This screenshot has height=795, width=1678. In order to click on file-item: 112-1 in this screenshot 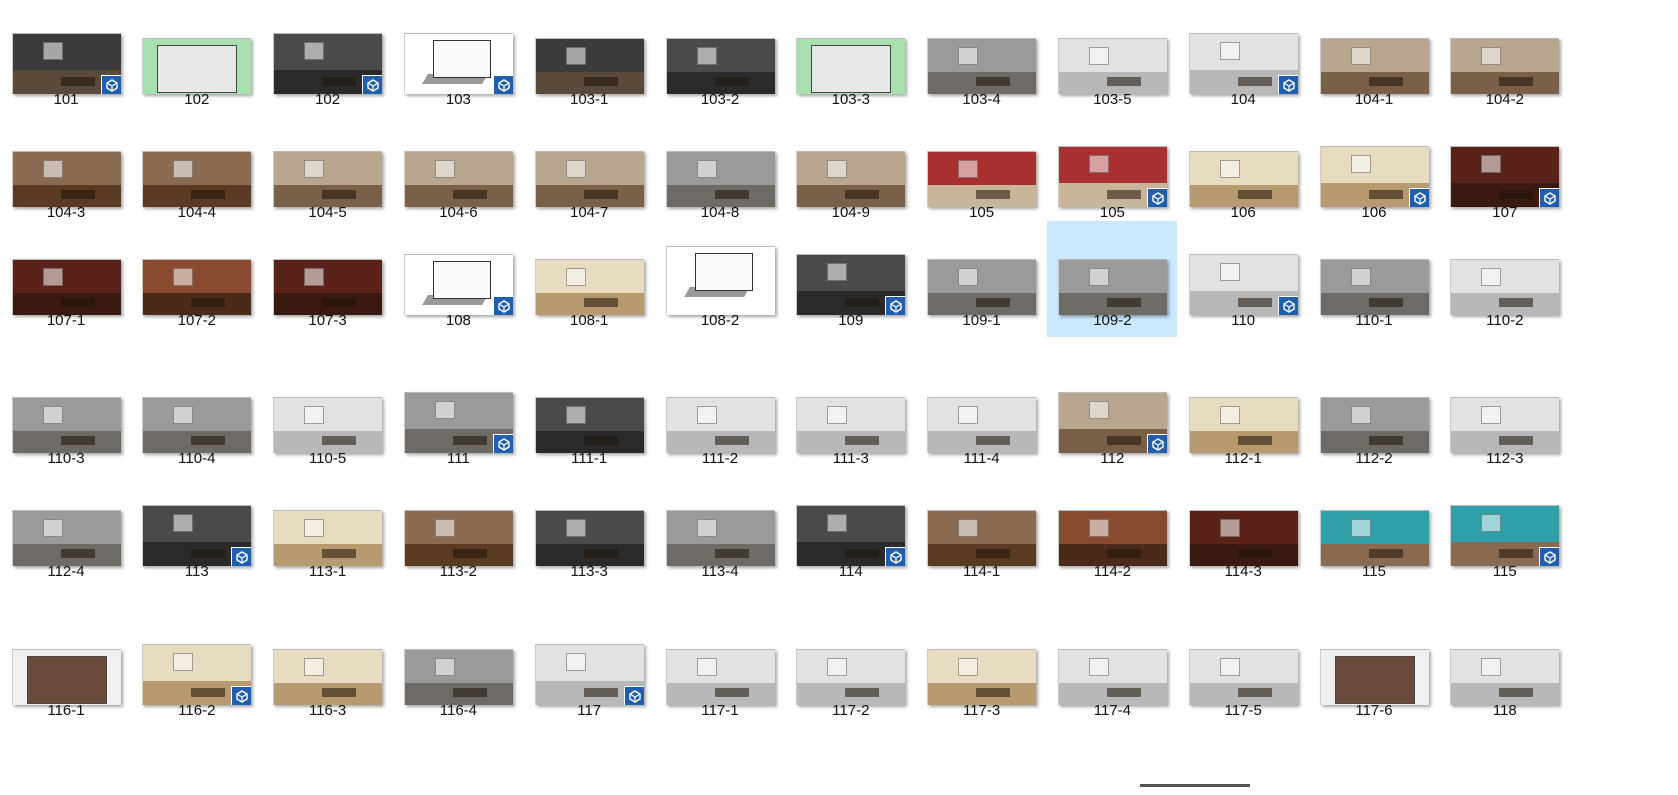, I will do `click(1243, 417)`.